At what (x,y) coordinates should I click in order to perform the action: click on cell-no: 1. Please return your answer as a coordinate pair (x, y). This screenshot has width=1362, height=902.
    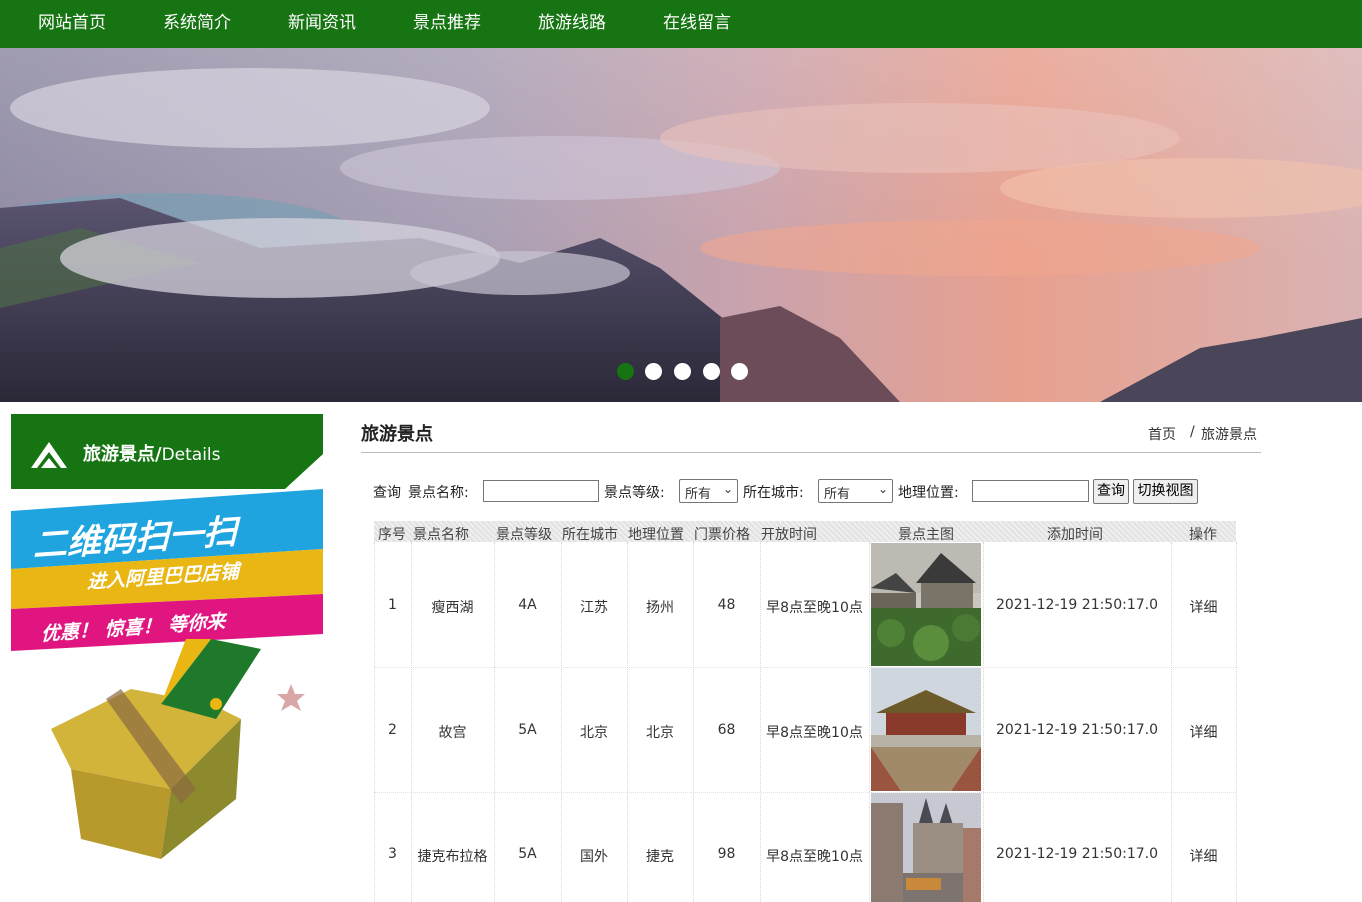
    Looking at the image, I should click on (392, 605).